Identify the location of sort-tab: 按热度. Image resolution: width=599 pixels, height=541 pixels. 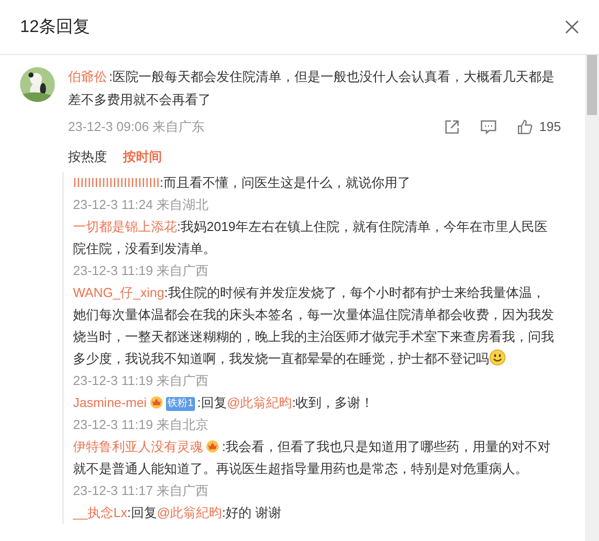
(87, 156).